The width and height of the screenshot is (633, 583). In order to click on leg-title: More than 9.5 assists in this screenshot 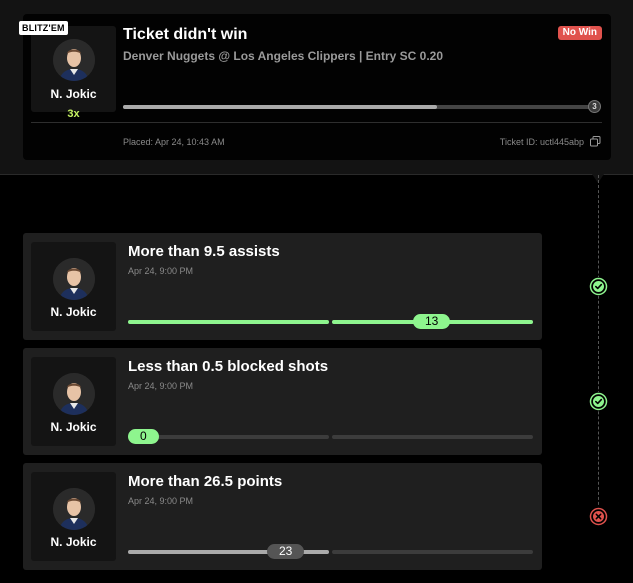, I will do `click(204, 251)`.